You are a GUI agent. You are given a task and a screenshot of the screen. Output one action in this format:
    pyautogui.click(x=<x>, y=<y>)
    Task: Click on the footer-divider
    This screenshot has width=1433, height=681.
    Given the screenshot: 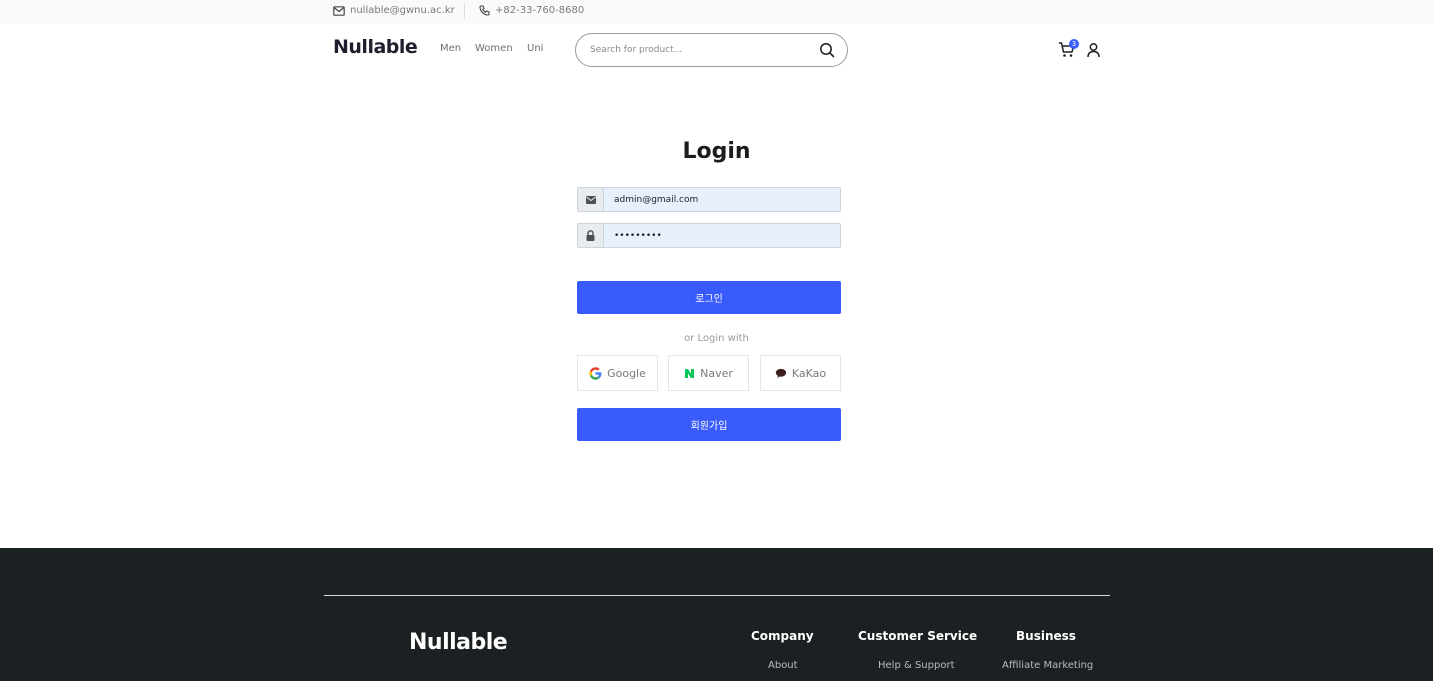 What is the action you would take?
    pyautogui.click(x=717, y=595)
    